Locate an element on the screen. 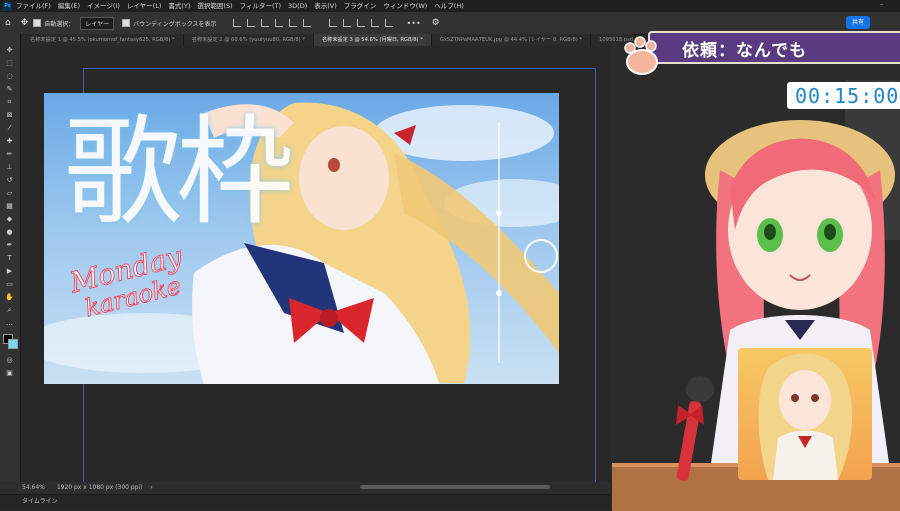 This screenshot has height=511, width=900. menu-plugins: プラグイン is located at coordinates (360, 6).